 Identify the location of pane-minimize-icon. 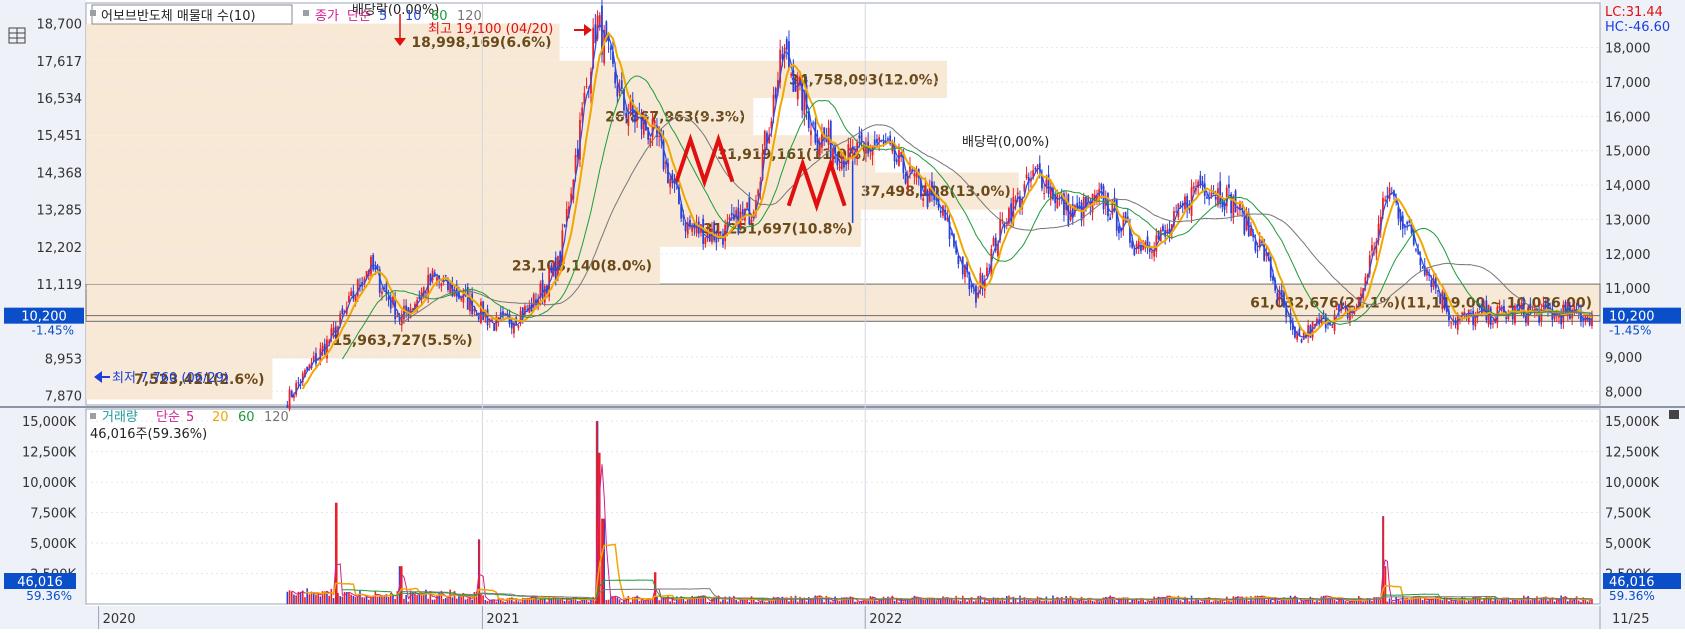
(1674, 414).